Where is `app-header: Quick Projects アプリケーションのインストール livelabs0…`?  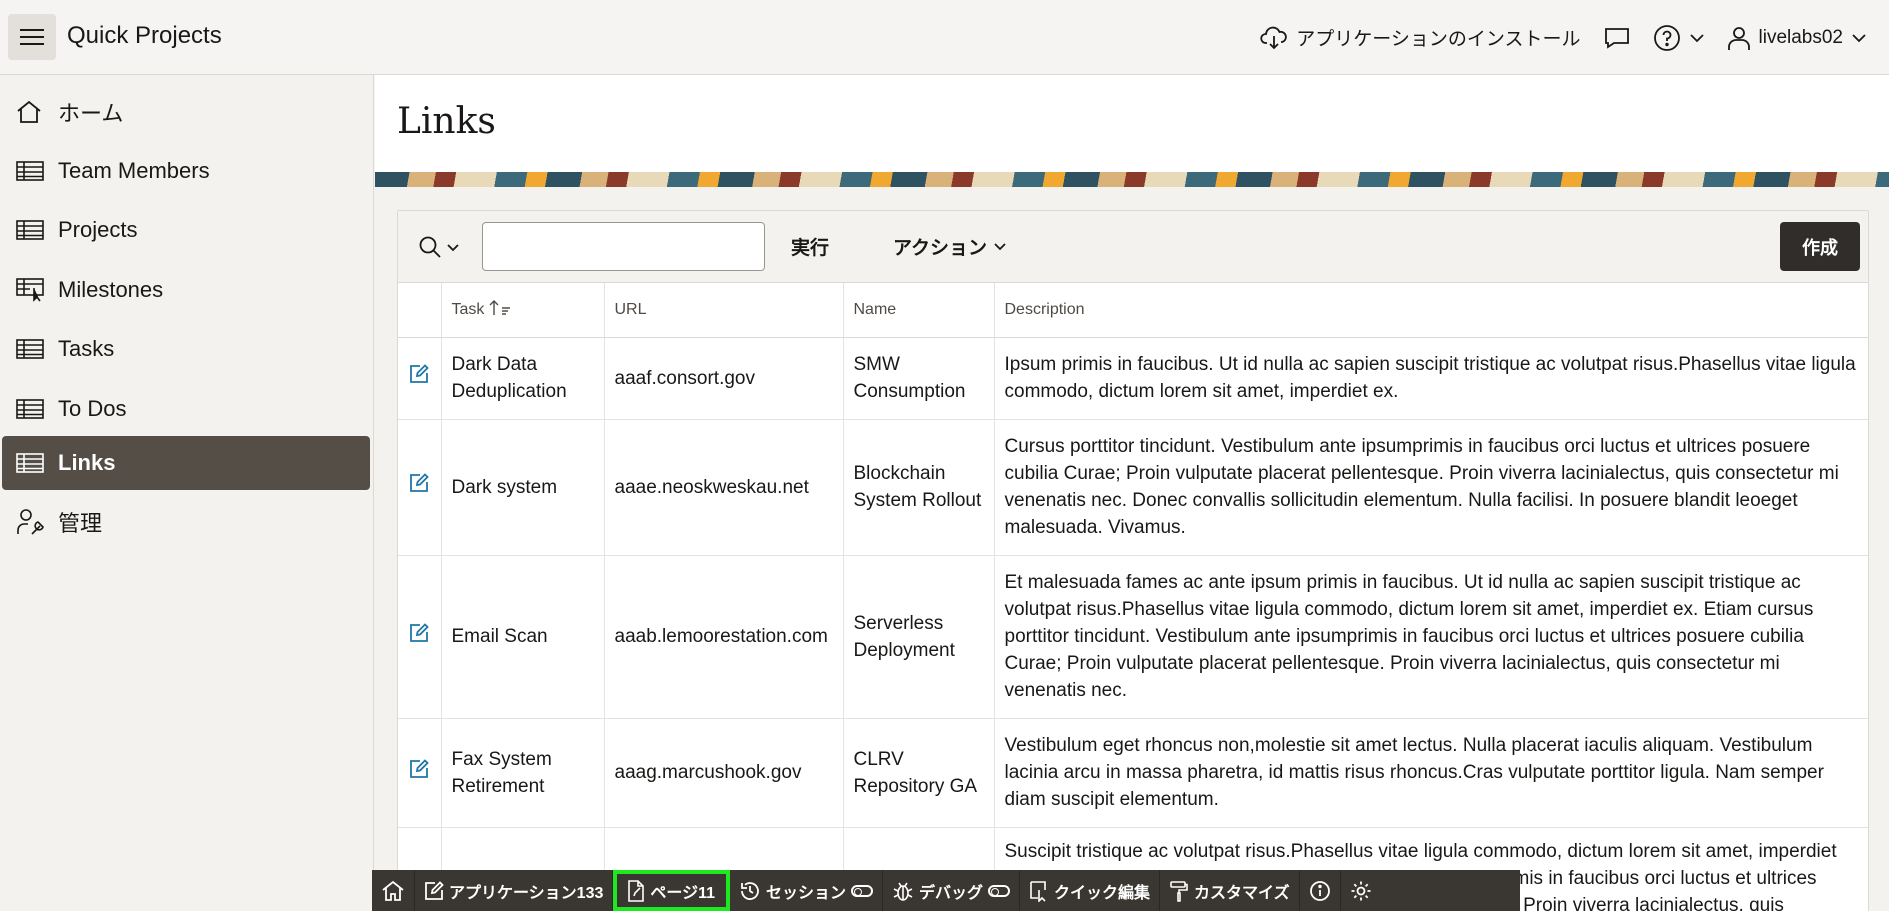
app-header: Quick Projects アプリケーションのインストール livelabs0… is located at coordinates (944, 37).